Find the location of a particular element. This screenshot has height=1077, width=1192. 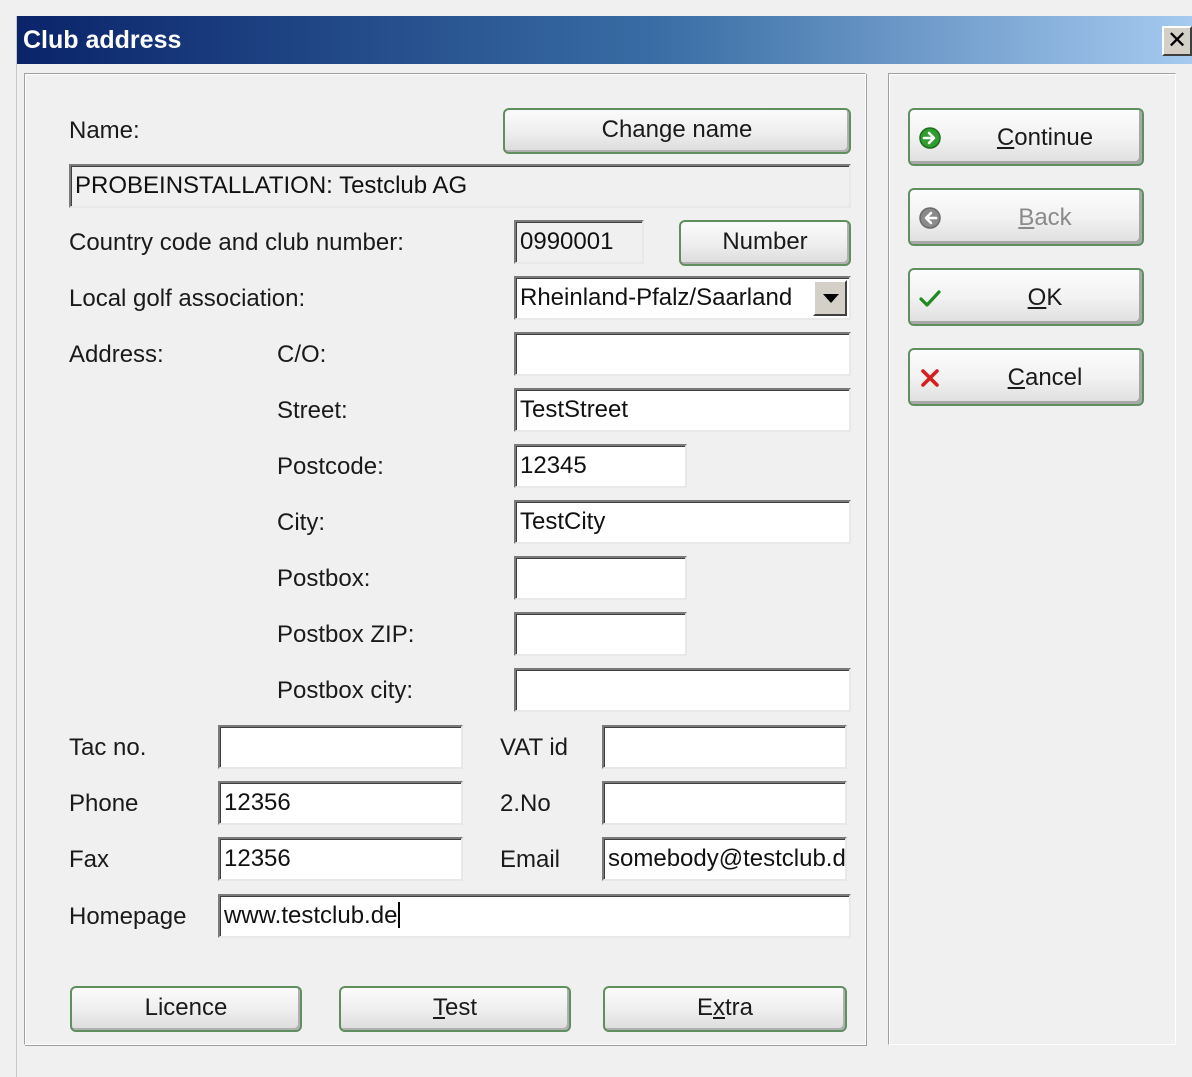

postbox-zip-field is located at coordinates (600, 634).